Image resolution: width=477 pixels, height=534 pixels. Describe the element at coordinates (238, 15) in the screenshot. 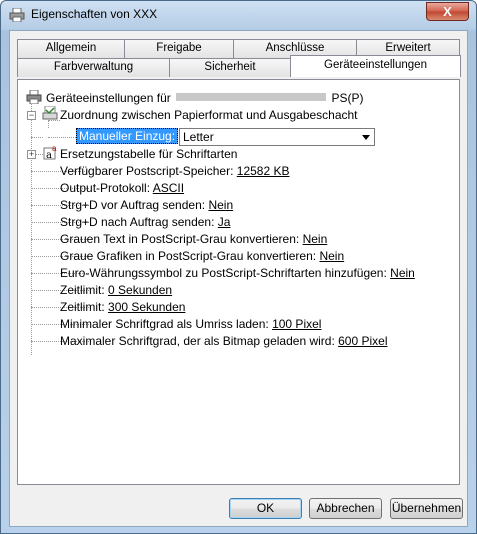

I see `title-bar: Eigenschaften von XXX X` at that location.